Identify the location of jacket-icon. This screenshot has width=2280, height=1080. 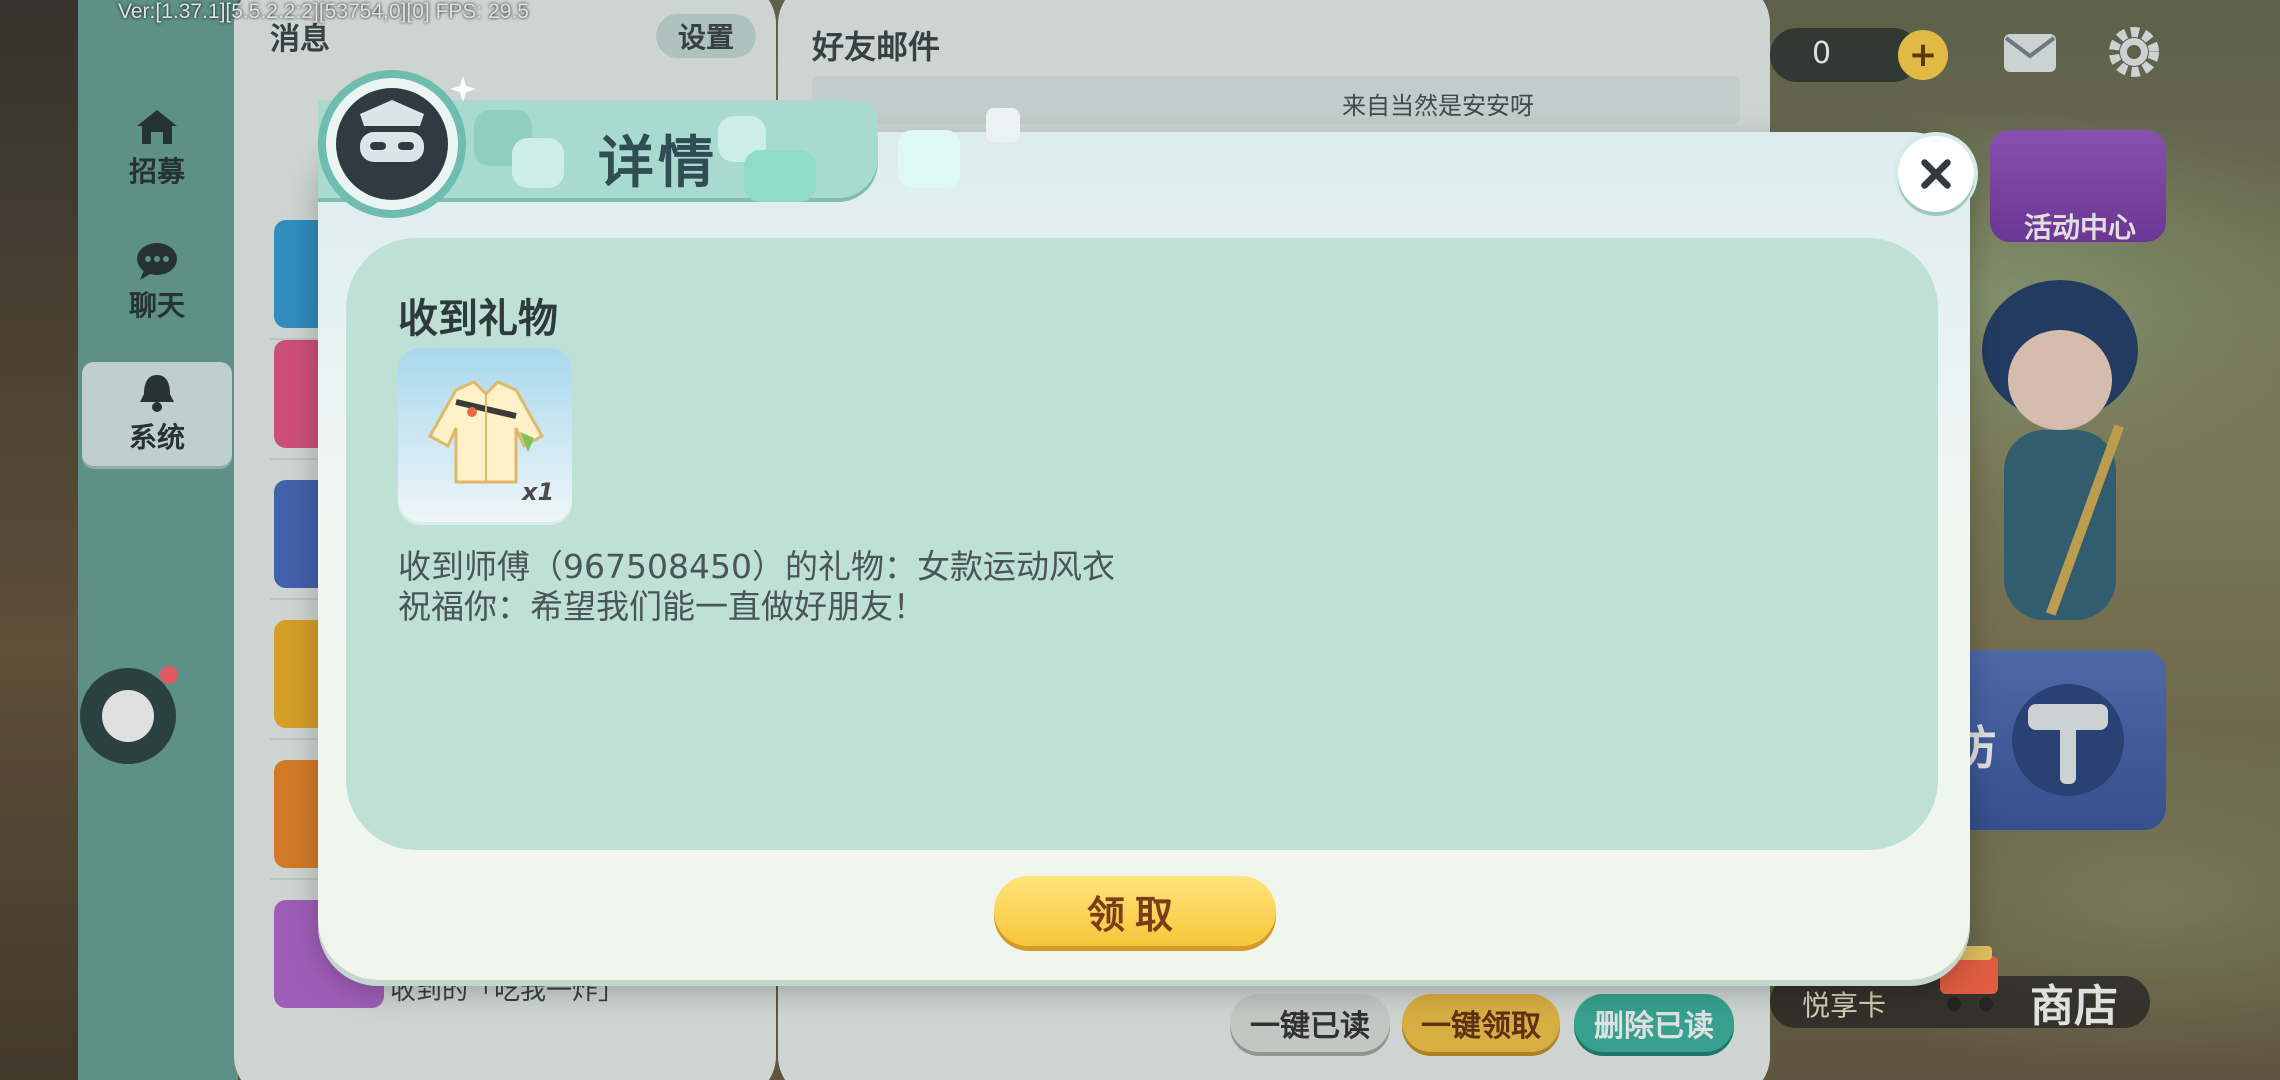
(486, 432).